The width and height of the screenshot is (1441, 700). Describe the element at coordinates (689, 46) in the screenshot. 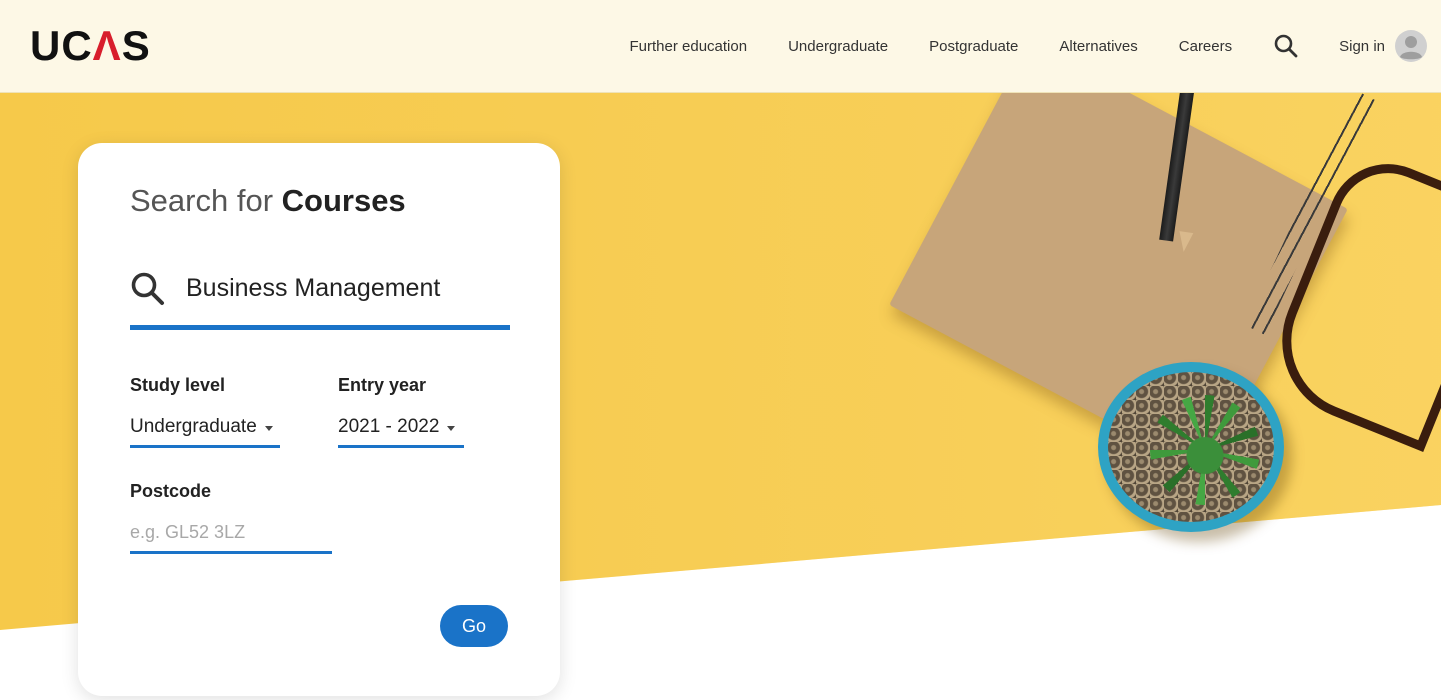

I see `nav-further-education: Further education` at that location.